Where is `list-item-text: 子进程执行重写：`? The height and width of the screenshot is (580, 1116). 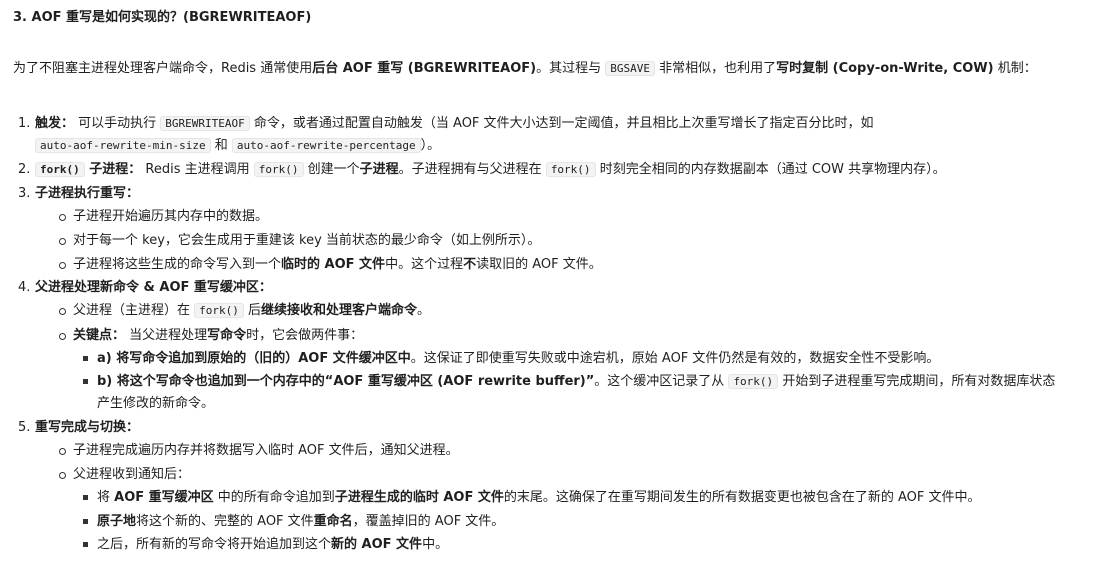
list-item-text: 子进程执行重写： is located at coordinates (549, 194).